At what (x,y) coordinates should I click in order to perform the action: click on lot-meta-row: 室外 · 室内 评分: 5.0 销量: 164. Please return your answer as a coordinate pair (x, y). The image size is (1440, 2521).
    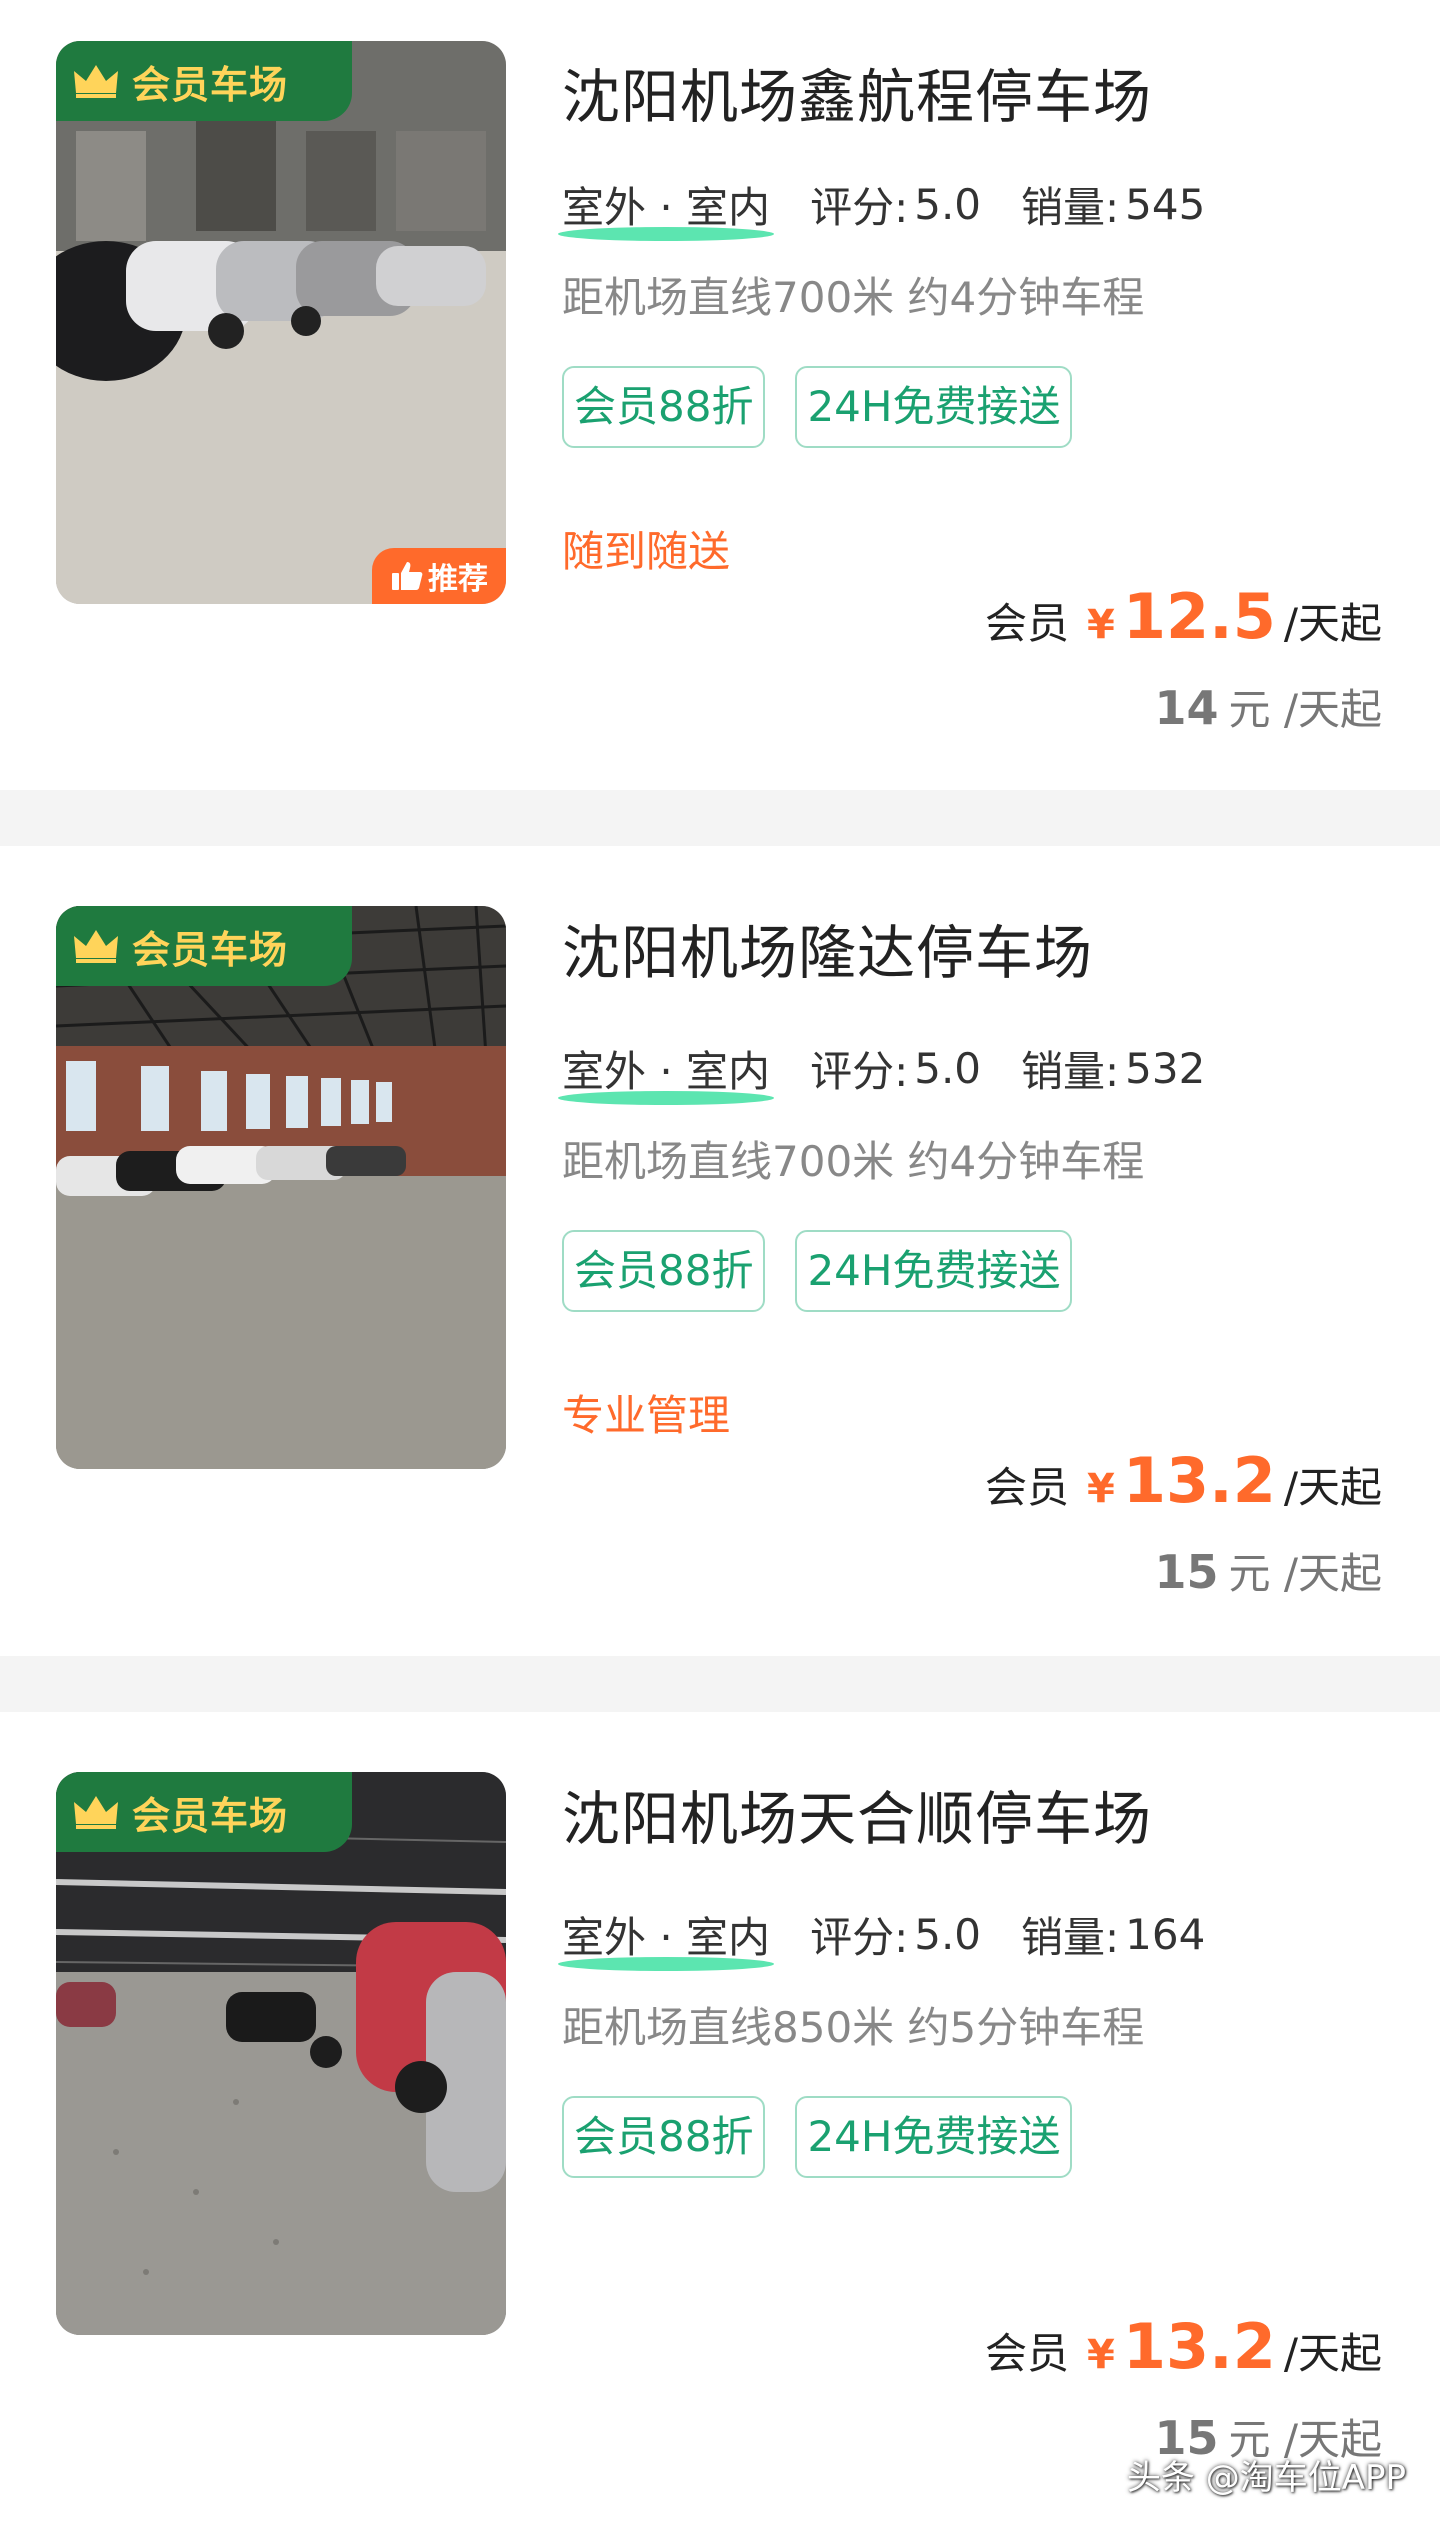
    Looking at the image, I should click on (901, 1937).